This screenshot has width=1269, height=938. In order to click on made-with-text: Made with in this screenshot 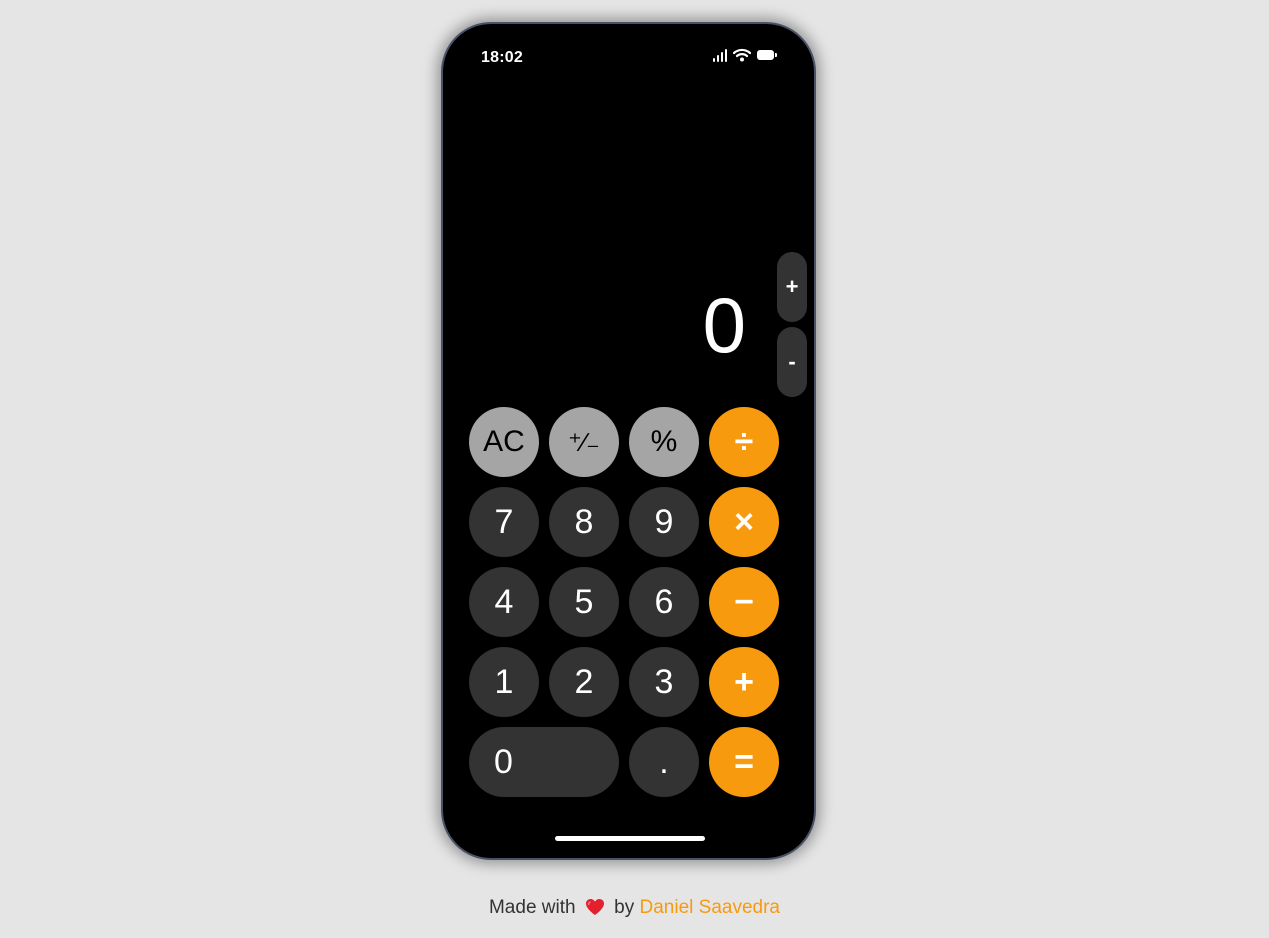, I will do `click(532, 907)`.